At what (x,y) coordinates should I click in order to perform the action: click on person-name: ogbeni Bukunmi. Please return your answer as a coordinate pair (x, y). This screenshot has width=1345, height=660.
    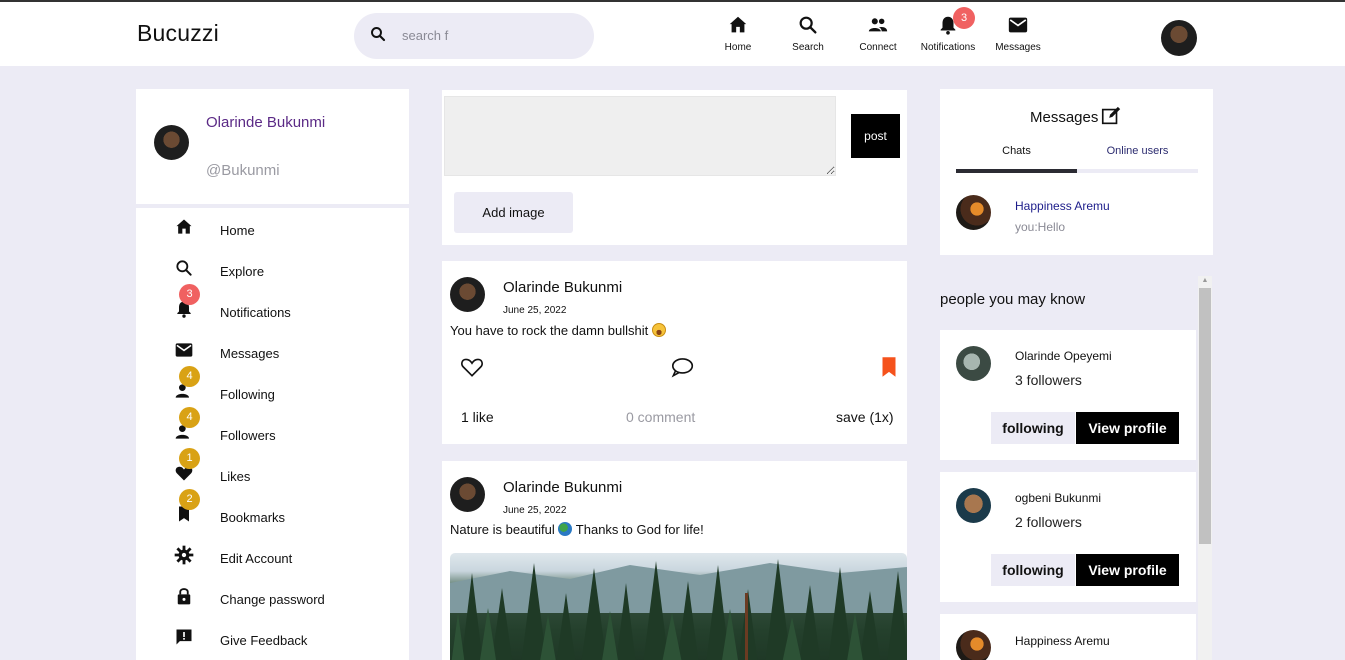
    Looking at the image, I should click on (1058, 498).